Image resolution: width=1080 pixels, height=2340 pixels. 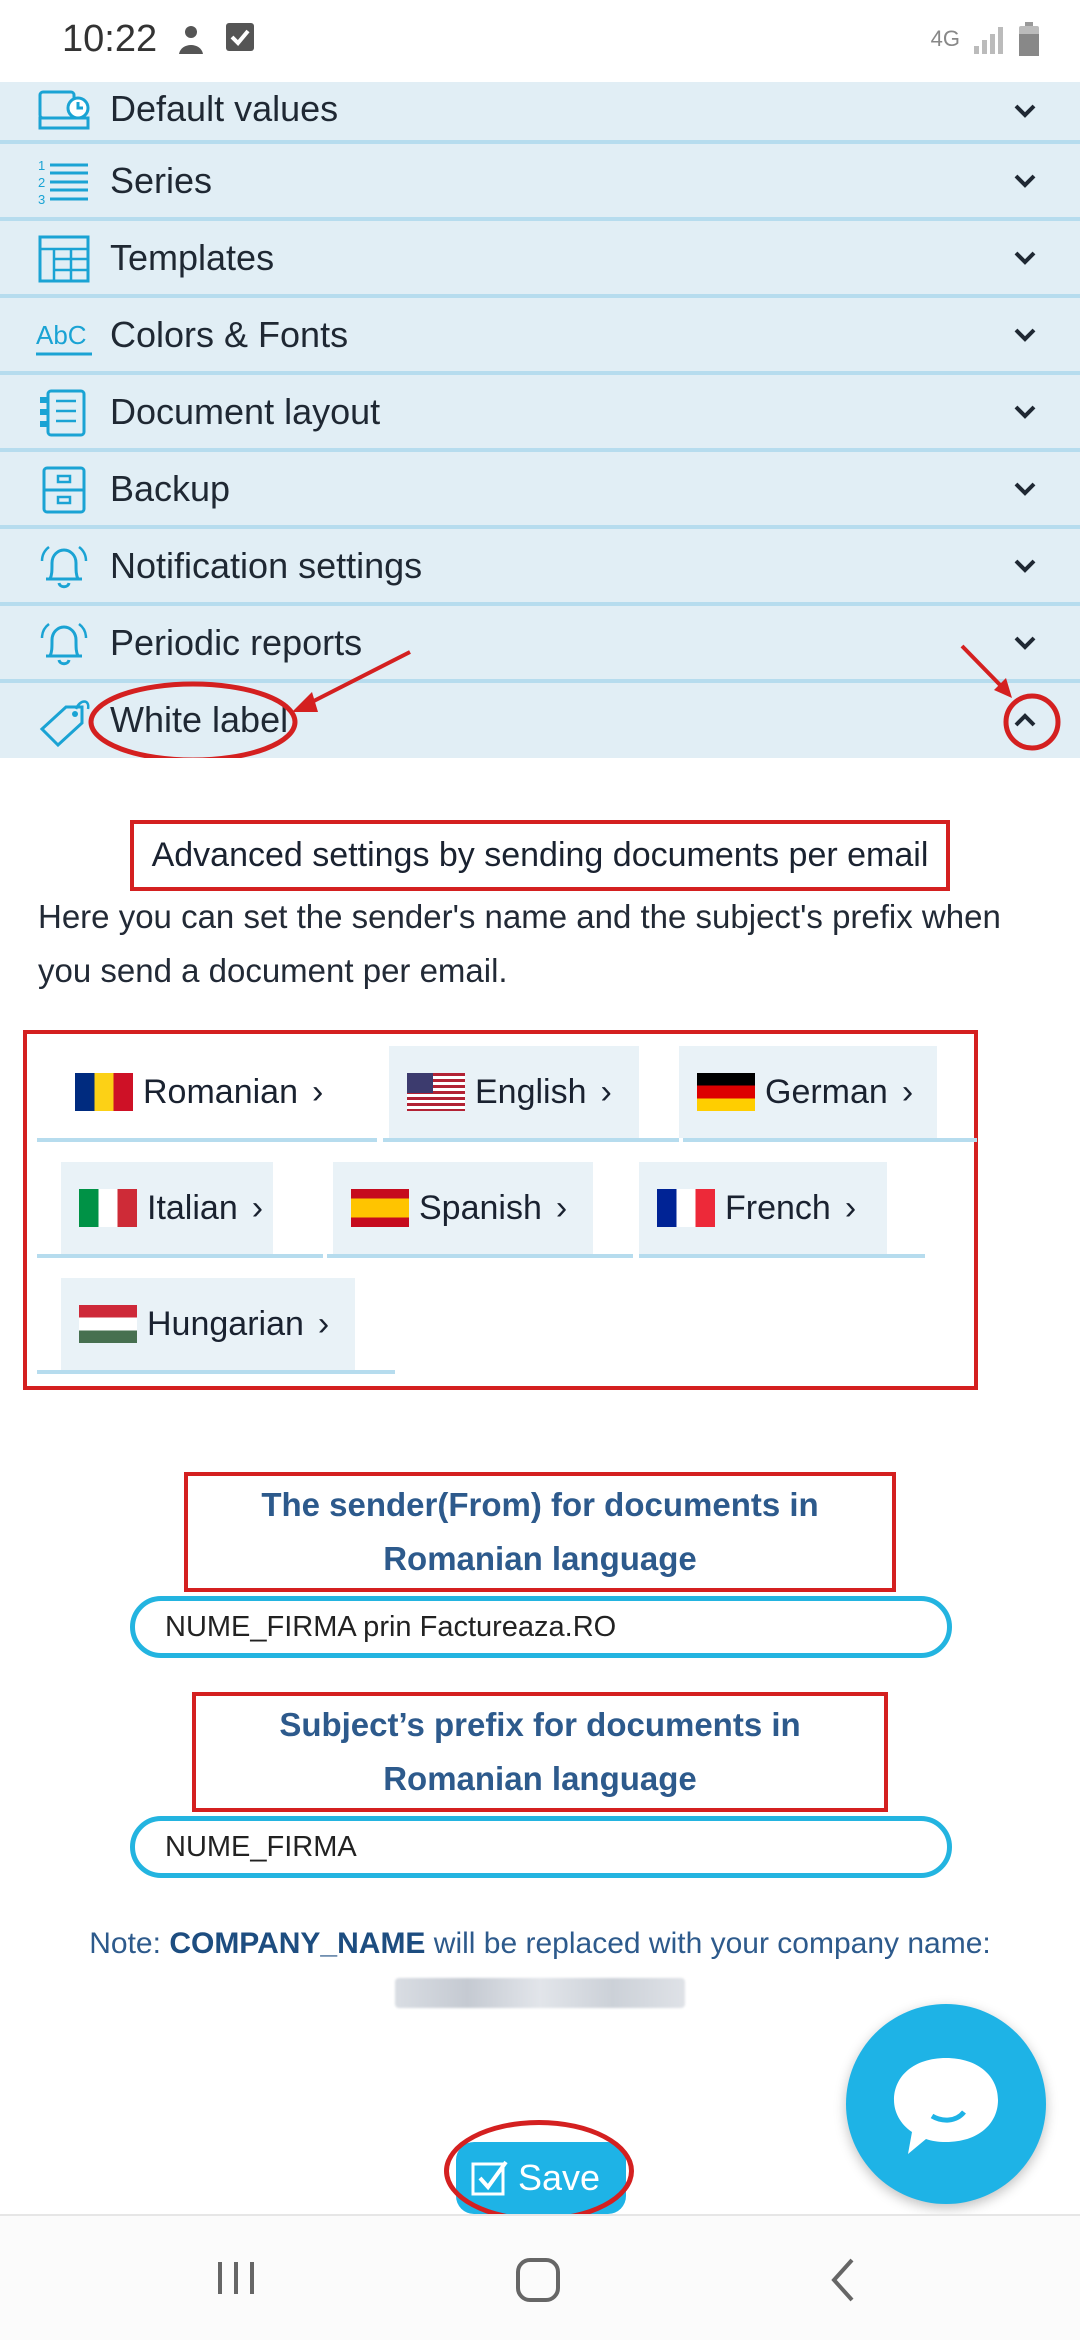 I want to click on tab-hungarian: Hungarian ›, so click(x=208, y=1324).